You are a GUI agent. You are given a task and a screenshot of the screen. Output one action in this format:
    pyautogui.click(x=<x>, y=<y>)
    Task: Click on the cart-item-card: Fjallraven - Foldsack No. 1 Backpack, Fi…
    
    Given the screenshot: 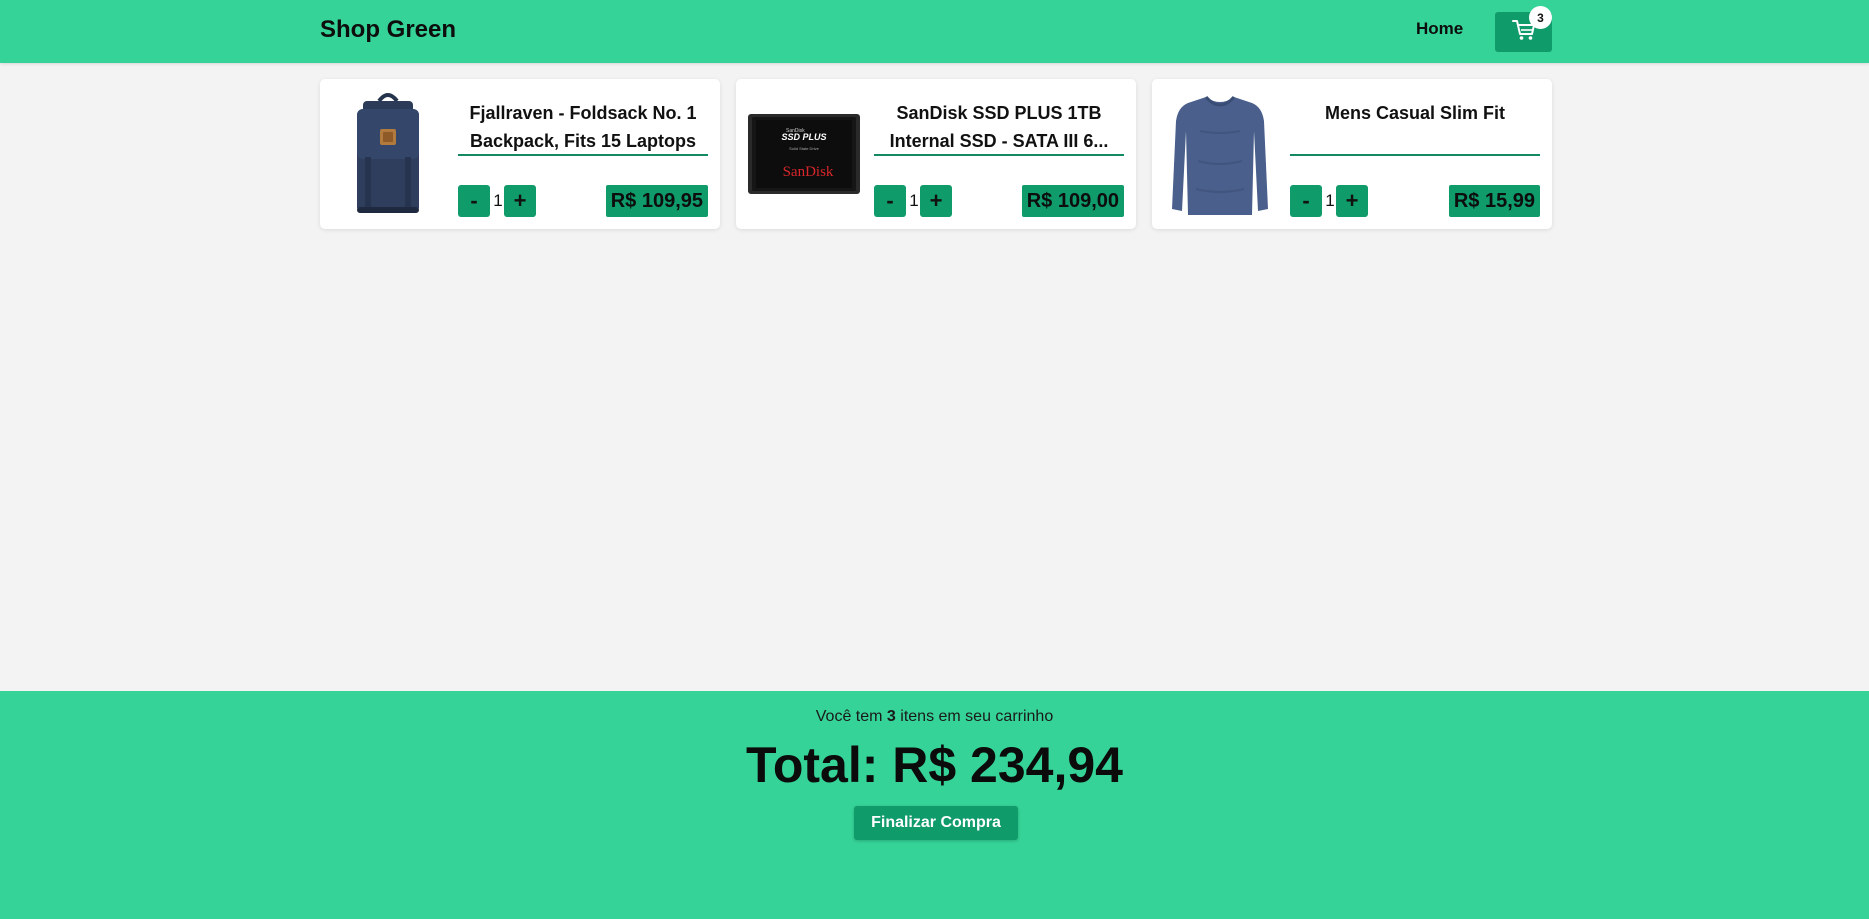 What is the action you would take?
    pyautogui.click(x=520, y=154)
    